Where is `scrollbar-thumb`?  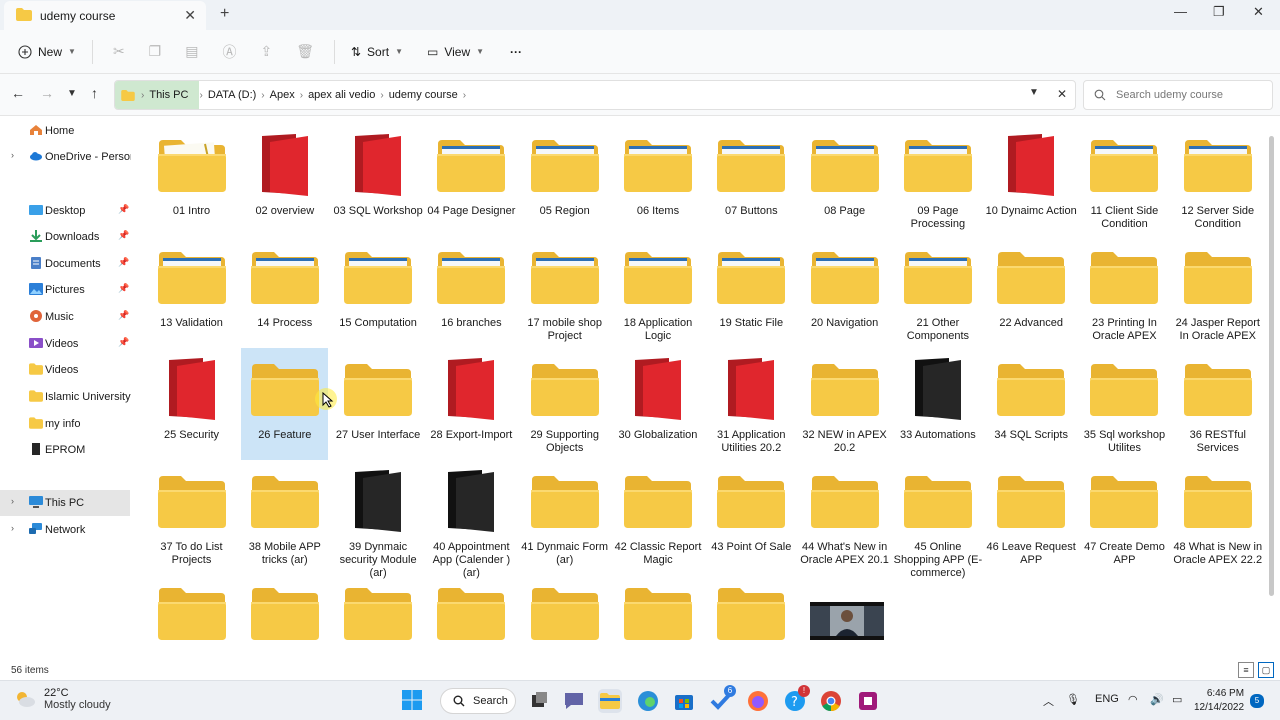
scrollbar-thumb is located at coordinates (1271, 366).